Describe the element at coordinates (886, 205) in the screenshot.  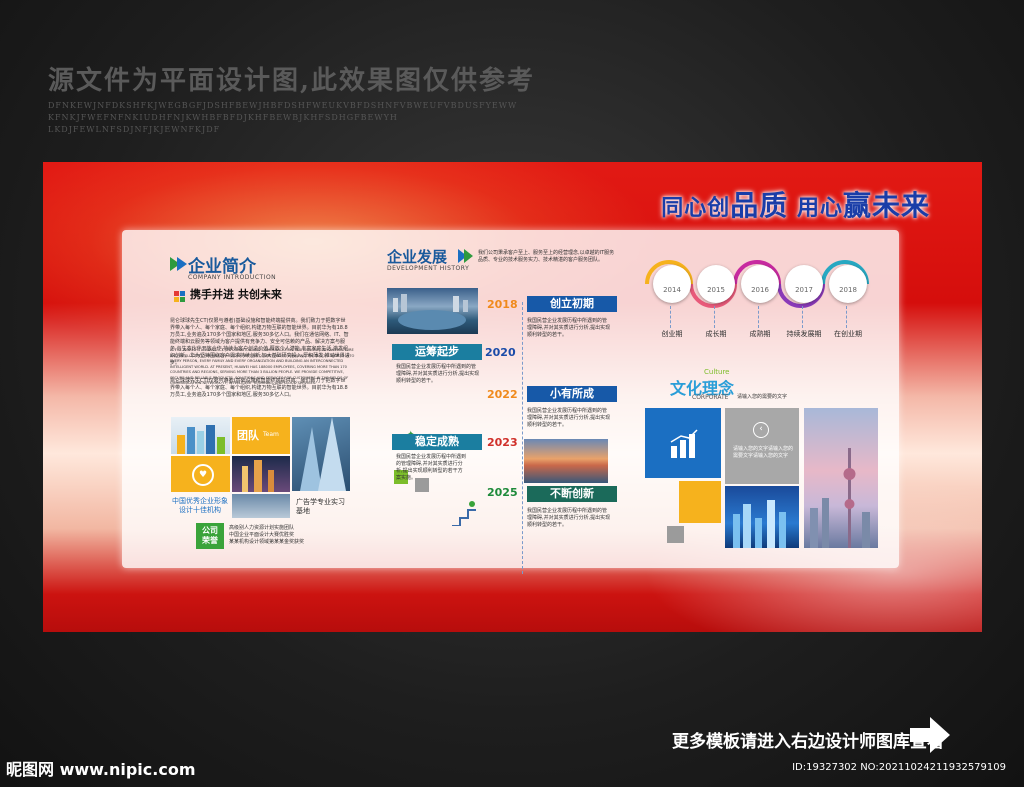
I see `slogan-part-d: 赢未来` at that location.